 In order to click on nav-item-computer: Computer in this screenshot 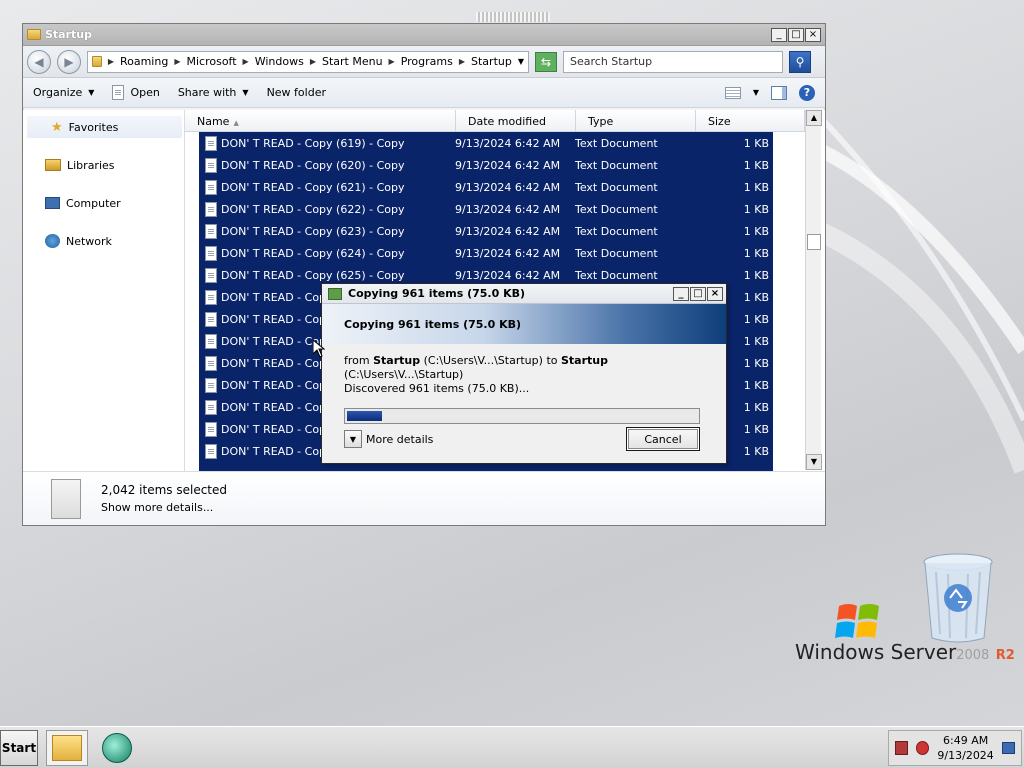, I will do `click(103, 203)`.